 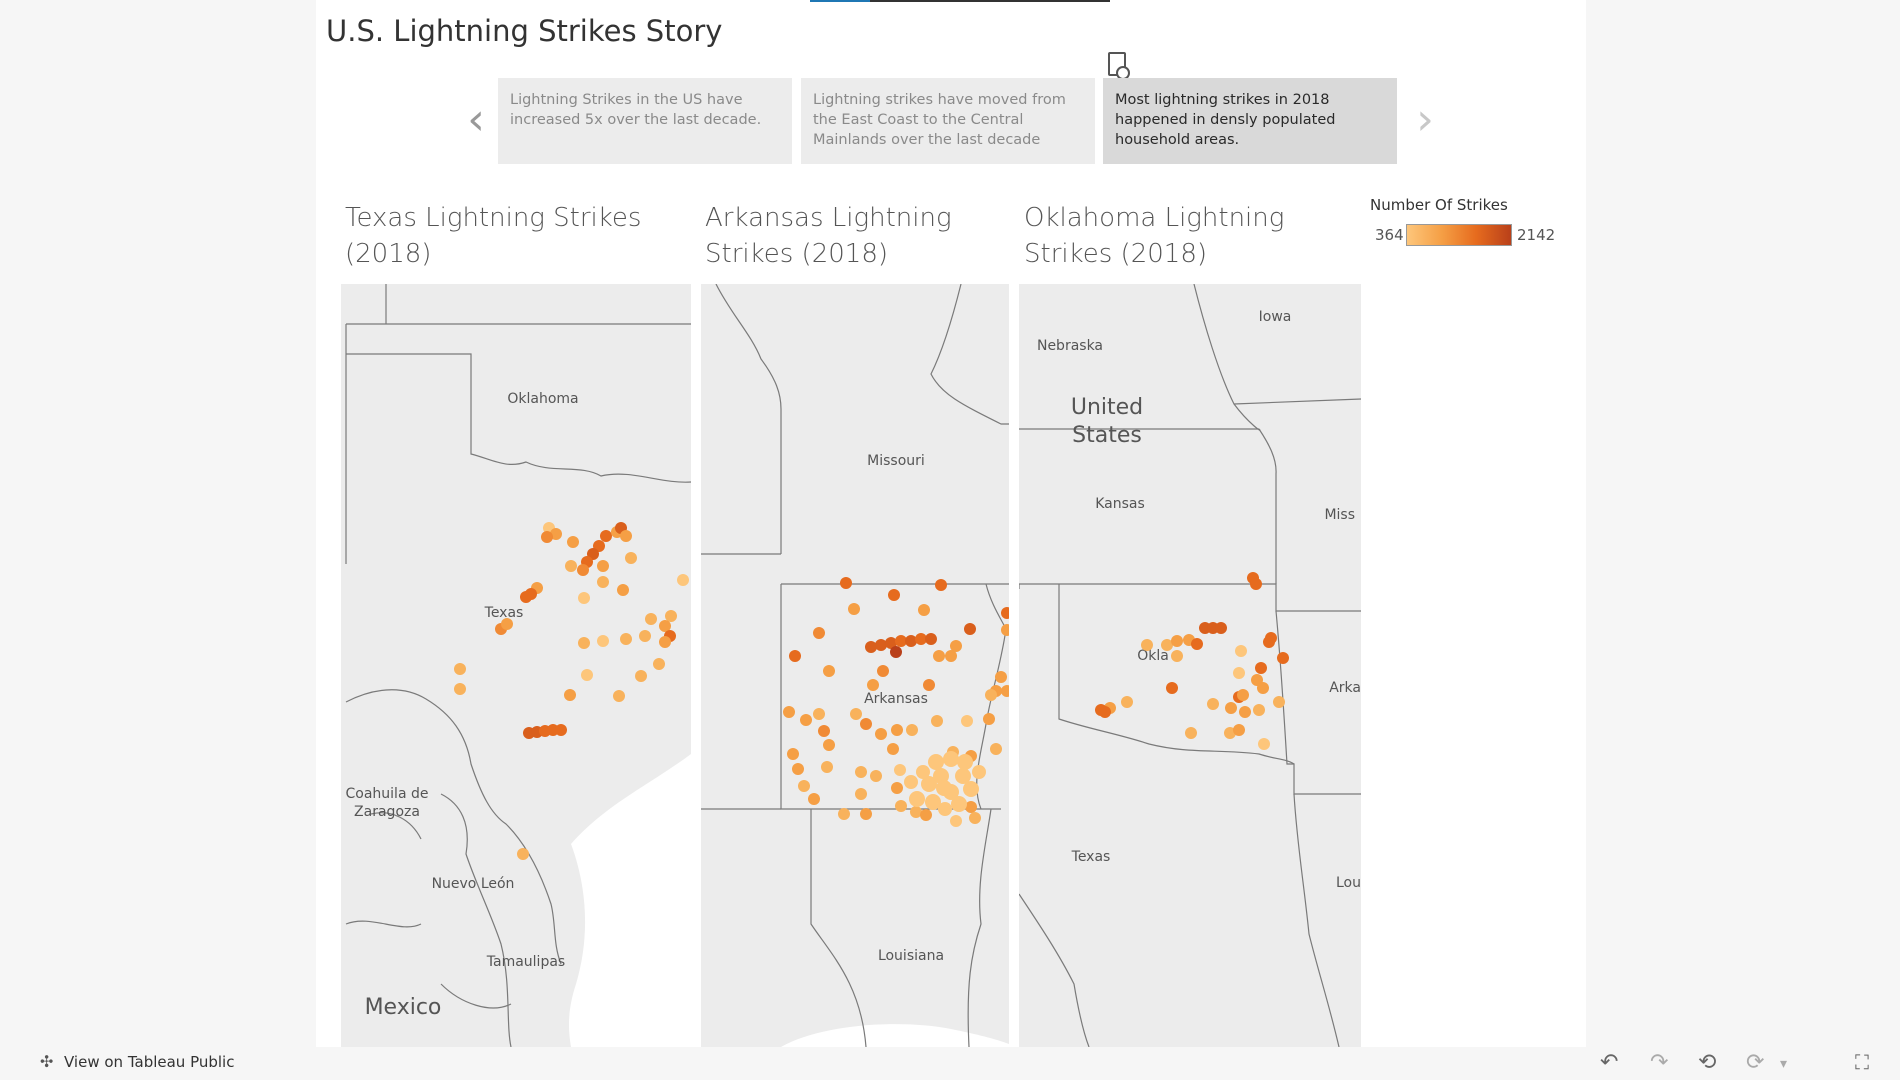 What do you see at coordinates (137, 1061) in the screenshot?
I see `view-on-tableau-public-link: ✣ View on Tableau Public` at bounding box center [137, 1061].